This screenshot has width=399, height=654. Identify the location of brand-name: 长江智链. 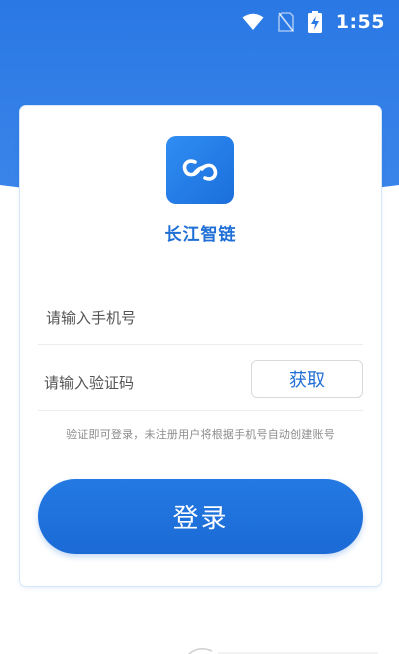
(200, 235).